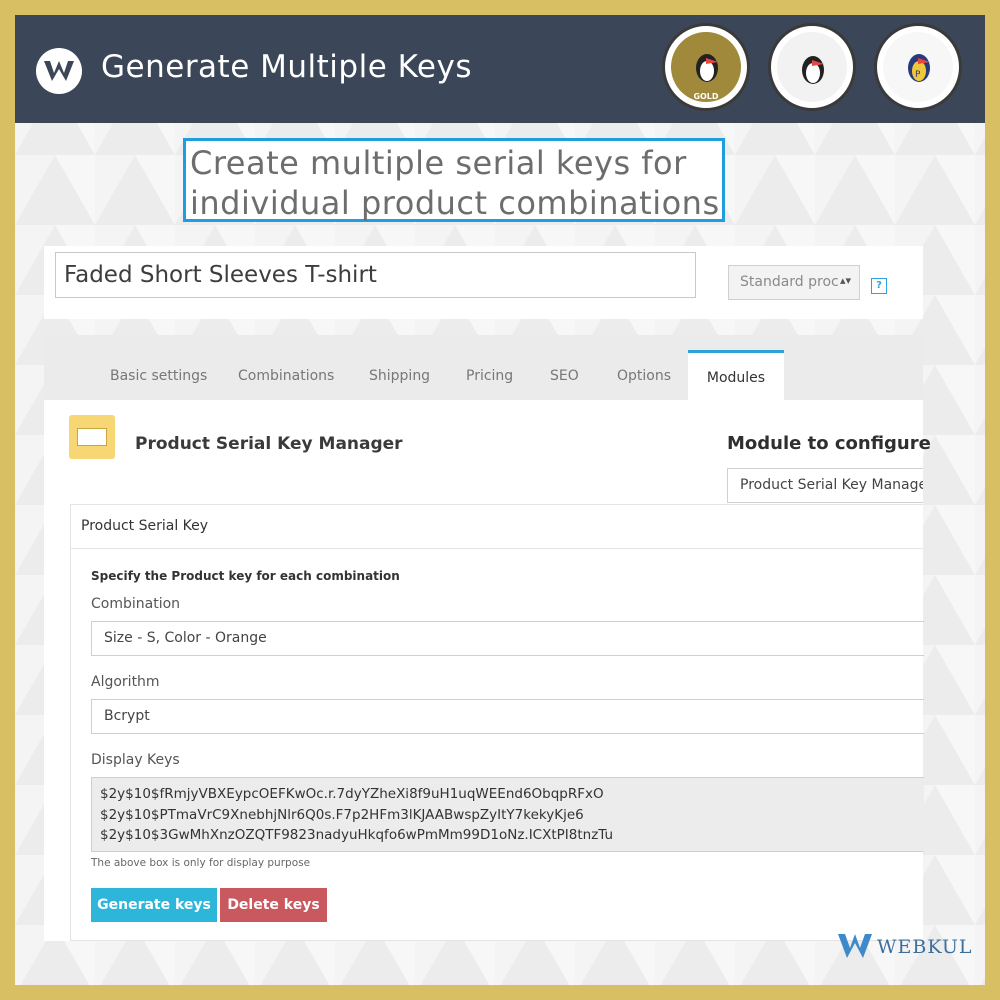 Image resolution: width=1000 pixels, height=1000 pixels. Describe the element at coordinates (455, 203) in the screenshot. I see `headline-line-2: individual product combinations` at that location.